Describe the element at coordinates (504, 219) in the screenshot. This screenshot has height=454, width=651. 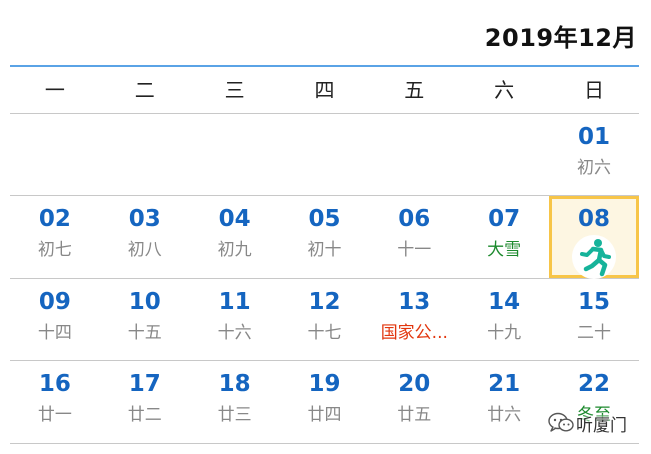
I see `day-number: 07` at that location.